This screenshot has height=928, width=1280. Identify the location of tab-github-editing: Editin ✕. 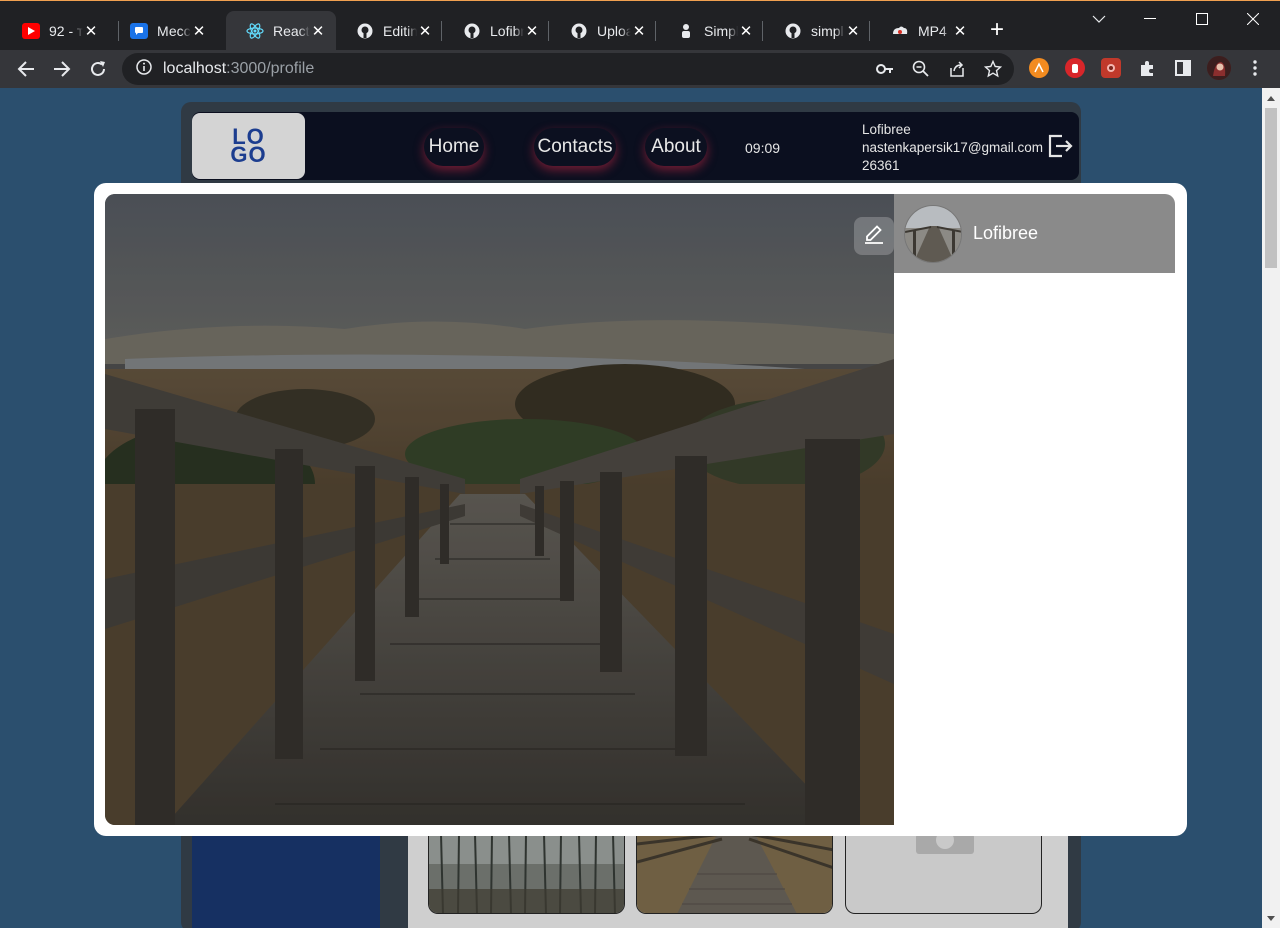
(389, 31).